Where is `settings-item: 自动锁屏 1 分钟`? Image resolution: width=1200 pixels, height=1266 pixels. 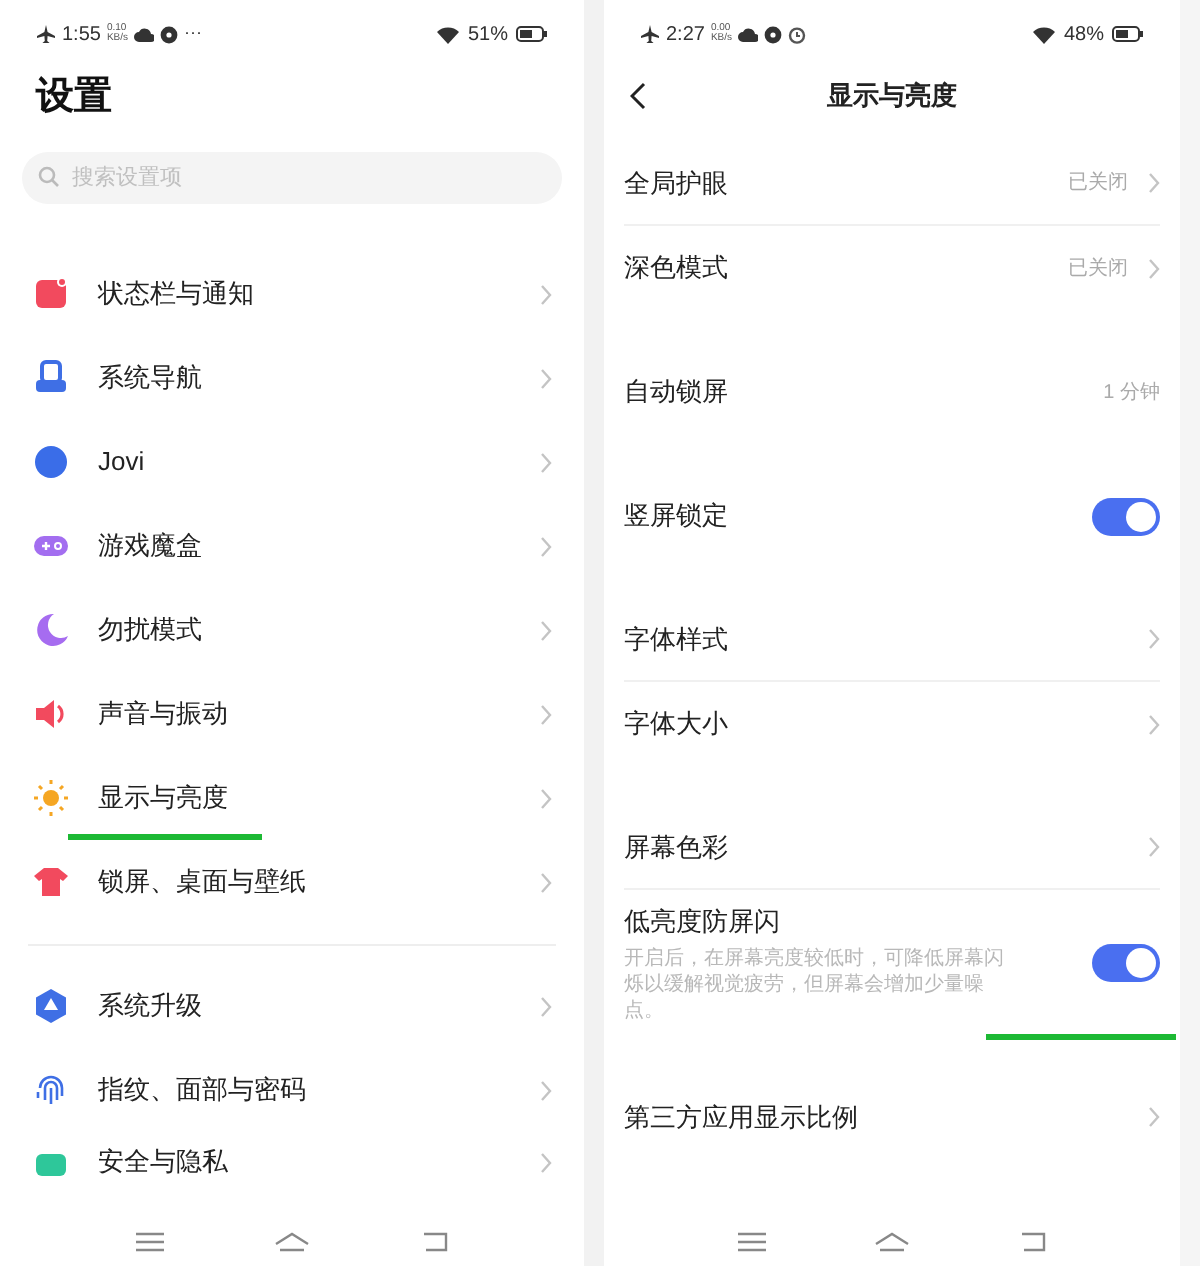 settings-item: 自动锁屏 1 分钟 is located at coordinates (892, 392).